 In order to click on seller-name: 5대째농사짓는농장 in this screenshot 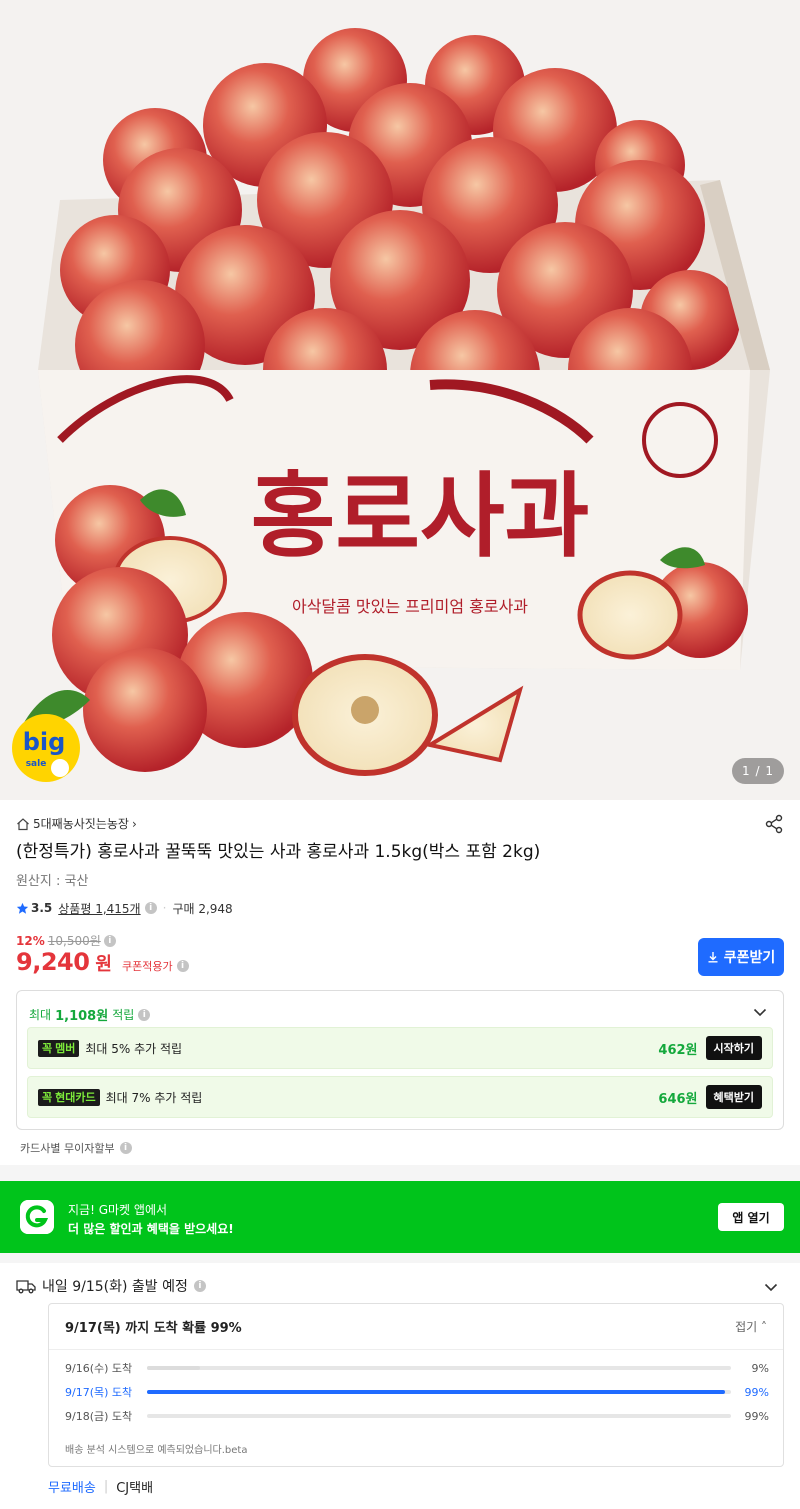, I will do `click(81, 824)`.